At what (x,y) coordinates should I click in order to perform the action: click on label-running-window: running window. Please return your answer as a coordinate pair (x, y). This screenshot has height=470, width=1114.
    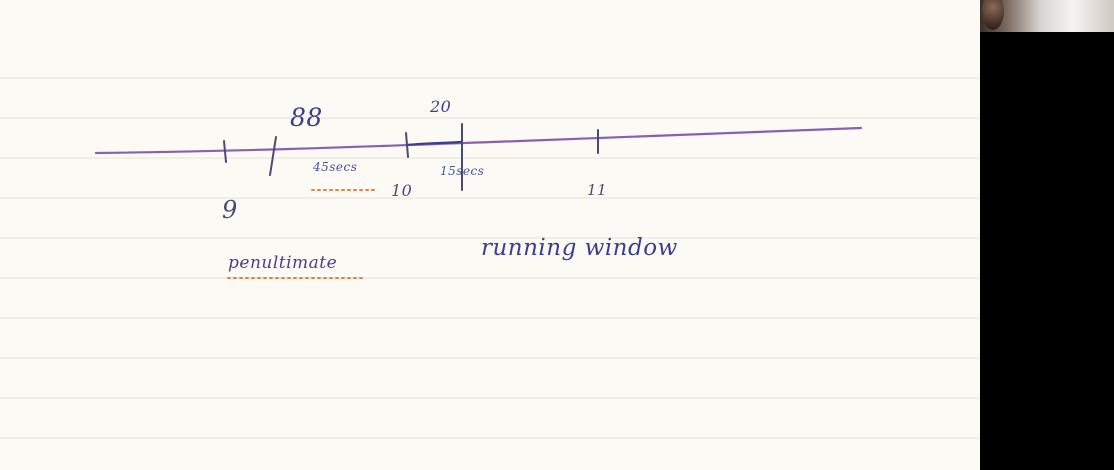
    Looking at the image, I should click on (579, 248).